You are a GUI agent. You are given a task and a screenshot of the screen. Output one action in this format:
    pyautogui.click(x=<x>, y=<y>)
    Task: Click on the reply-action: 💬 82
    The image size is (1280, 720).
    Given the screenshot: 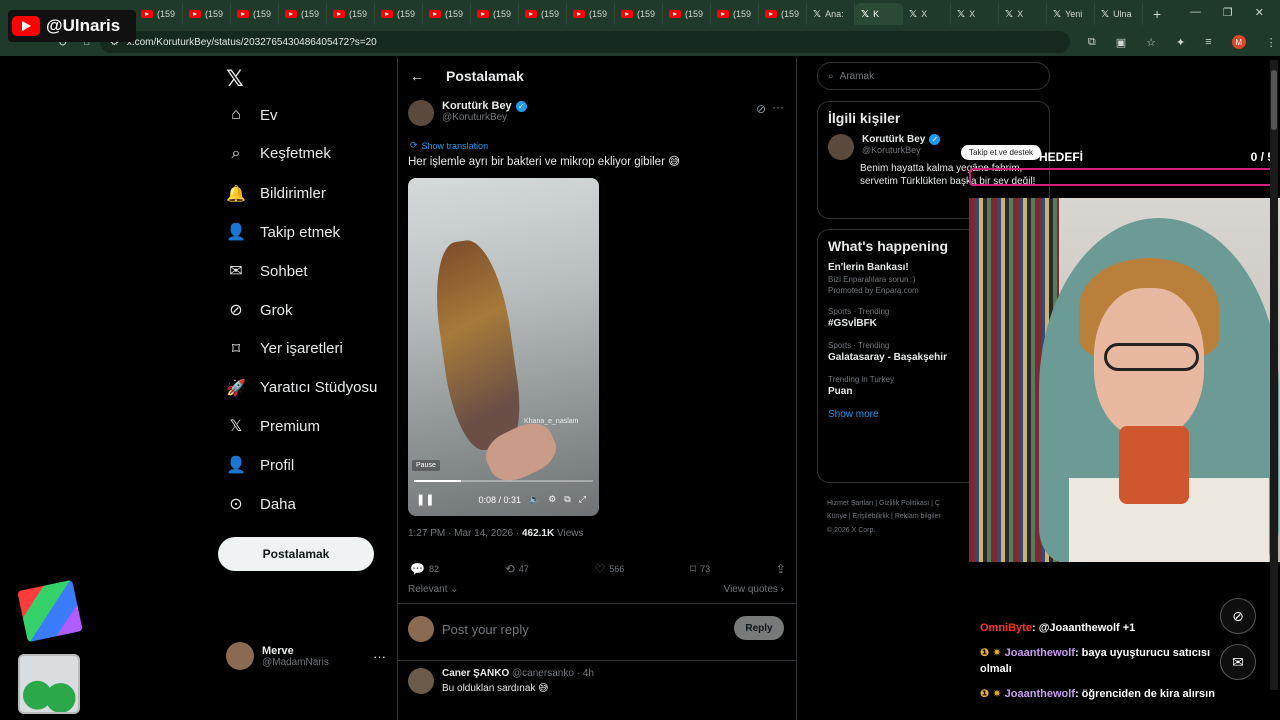 What is the action you would take?
    pyautogui.click(x=424, y=569)
    